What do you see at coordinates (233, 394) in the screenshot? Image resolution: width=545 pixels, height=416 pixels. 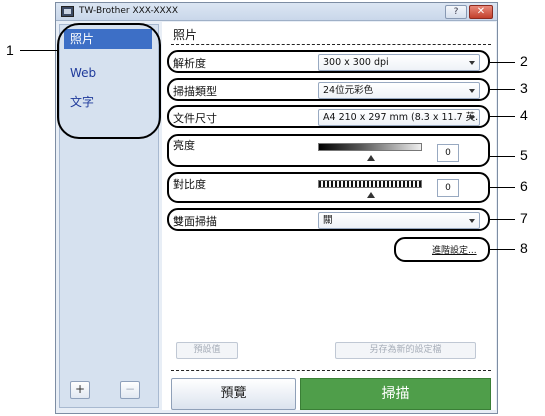 I see `preview-button: 預覽` at bounding box center [233, 394].